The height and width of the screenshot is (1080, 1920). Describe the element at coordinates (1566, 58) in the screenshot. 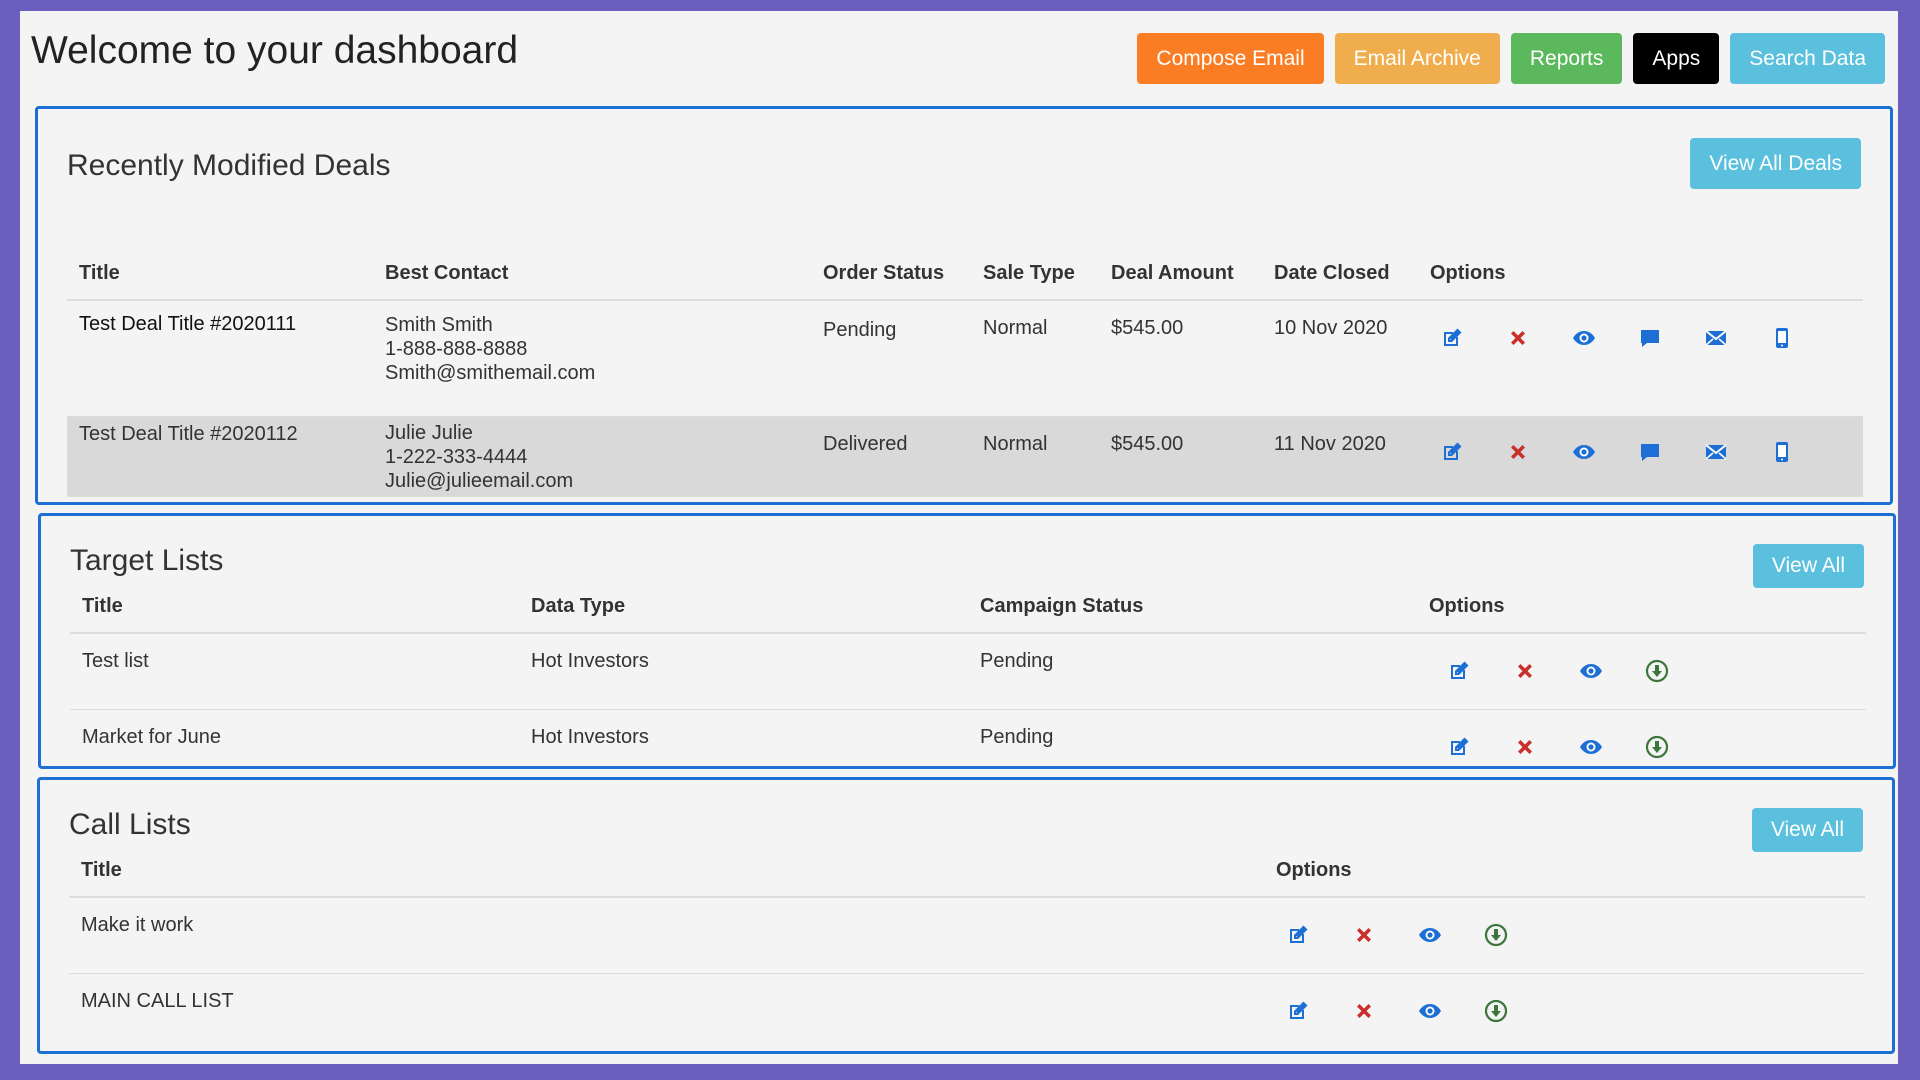

I see `reports-button: Reports` at that location.